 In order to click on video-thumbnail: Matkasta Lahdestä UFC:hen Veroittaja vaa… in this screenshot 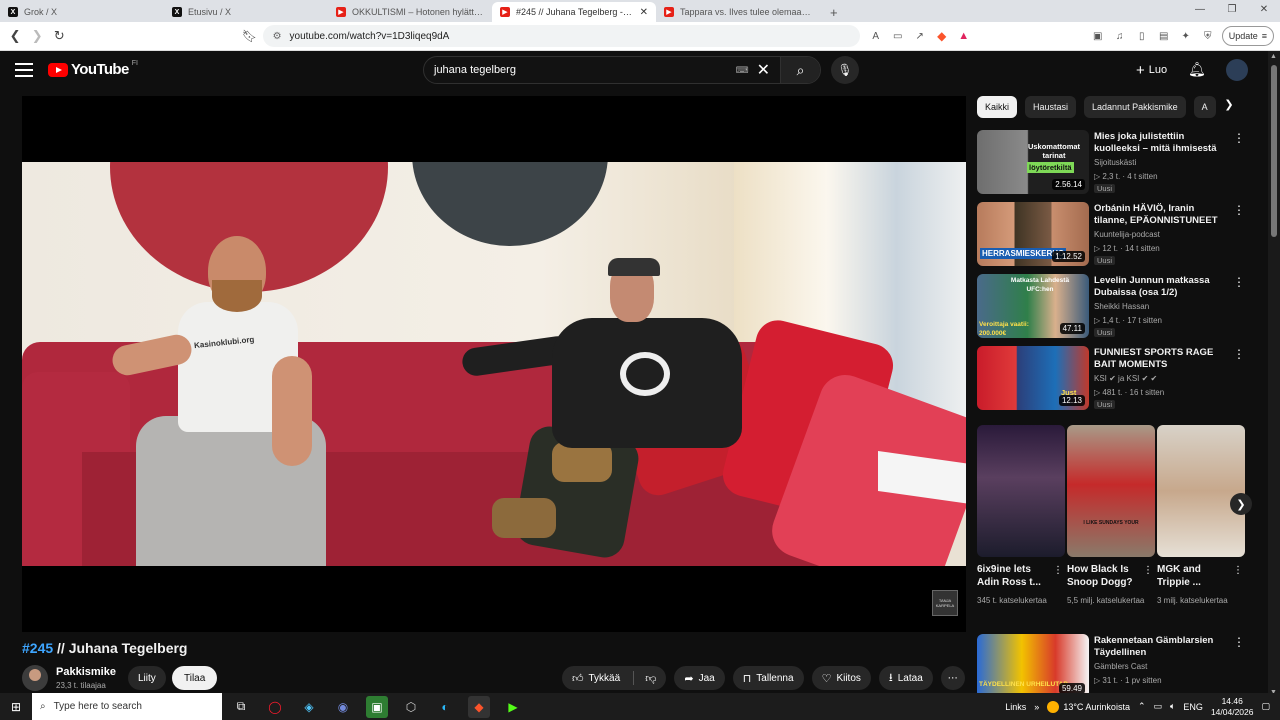, I will do `click(1033, 306)`.